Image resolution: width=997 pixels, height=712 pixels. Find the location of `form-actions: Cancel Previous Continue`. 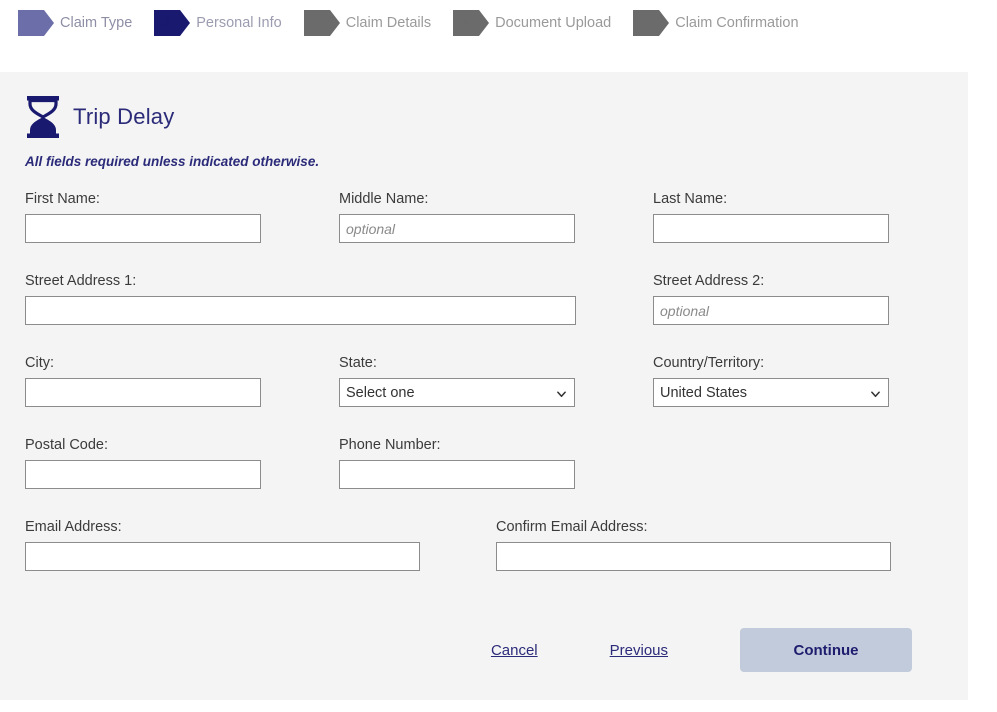

form-actions: Cancel Previous Continue is located at coordinates (701, 650).